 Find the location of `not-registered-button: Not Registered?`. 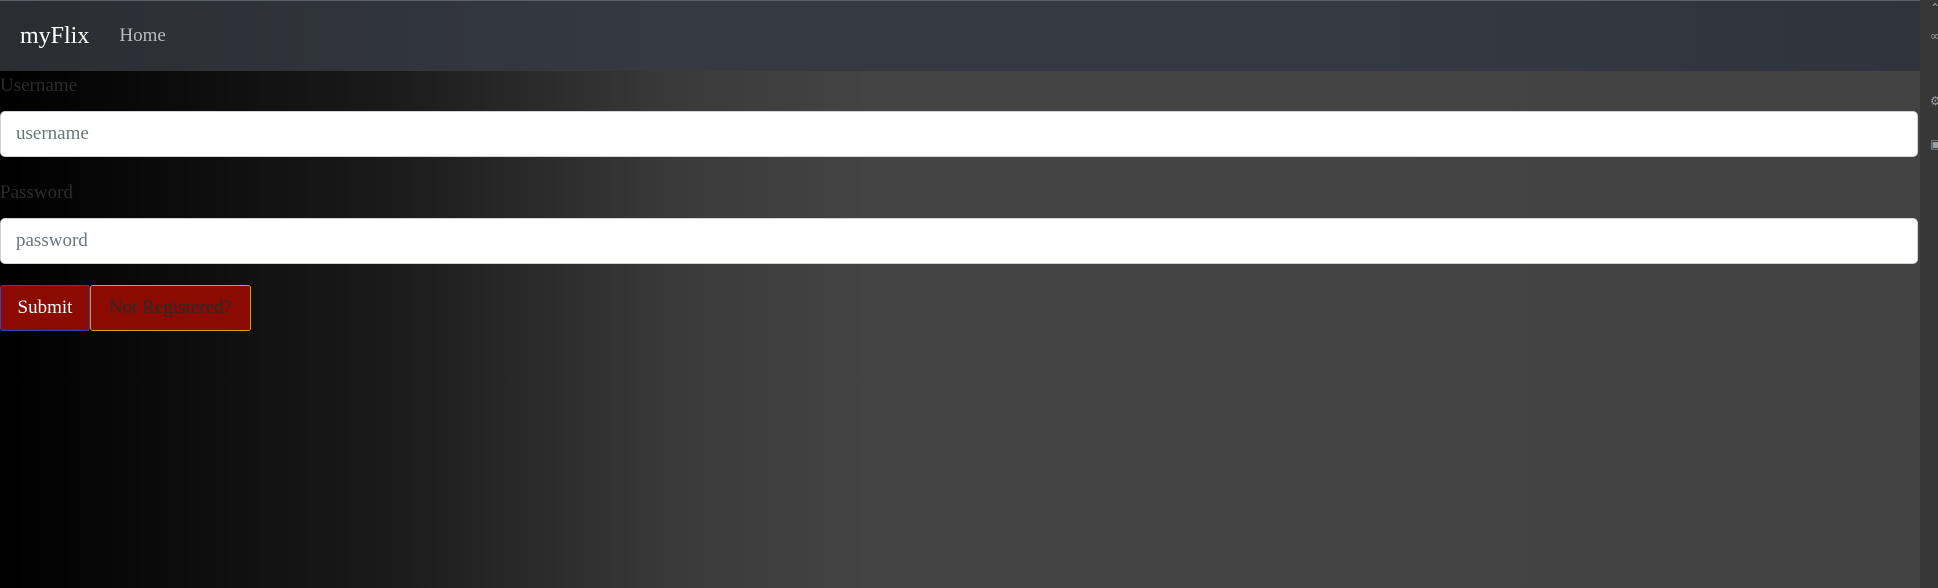

not-registered-button: Not Registered? is located at coordinates (170, 308).